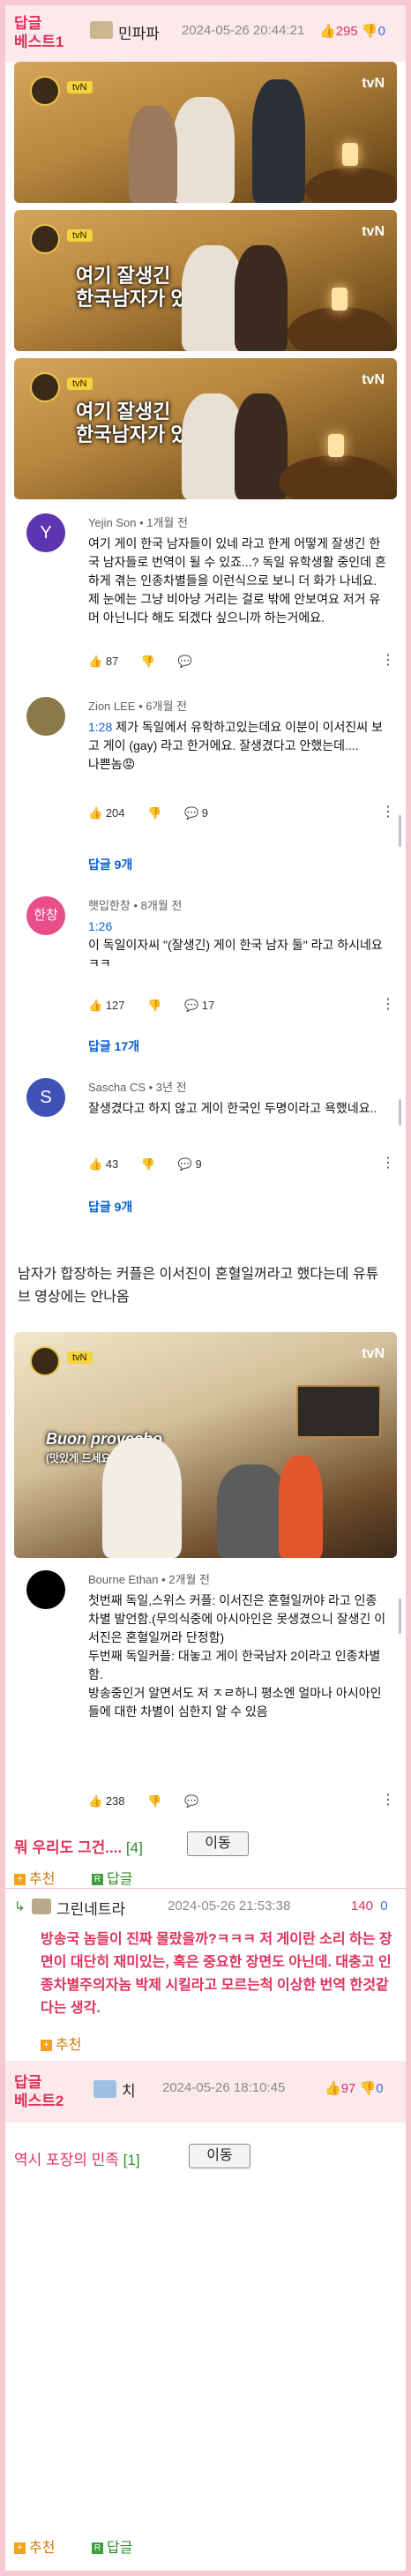  What do you see at coordinates (243, 31) in the screenshot?
I see `post-datetime: 2024-05-26 20:44:21` at bounding box center [243, 31].